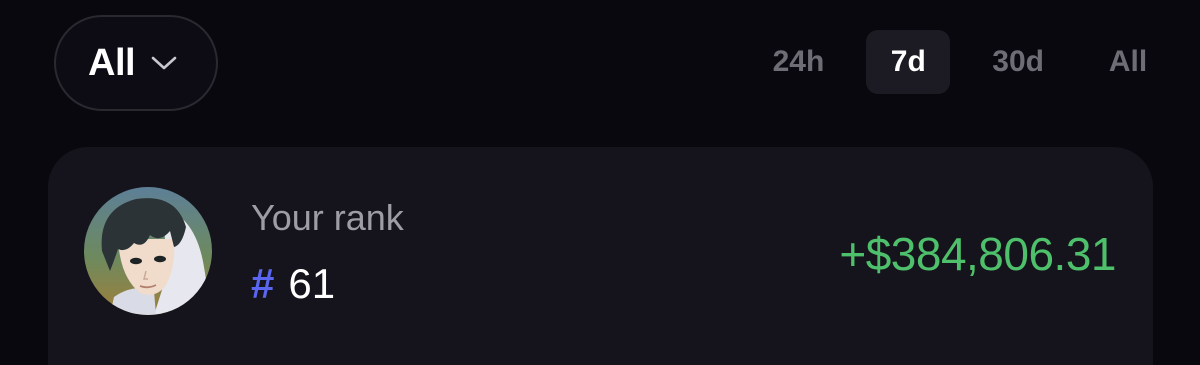 The width and height of the screenshot is (1200, 365). I want to click on rank-label: Your rank, so click(327, 217).